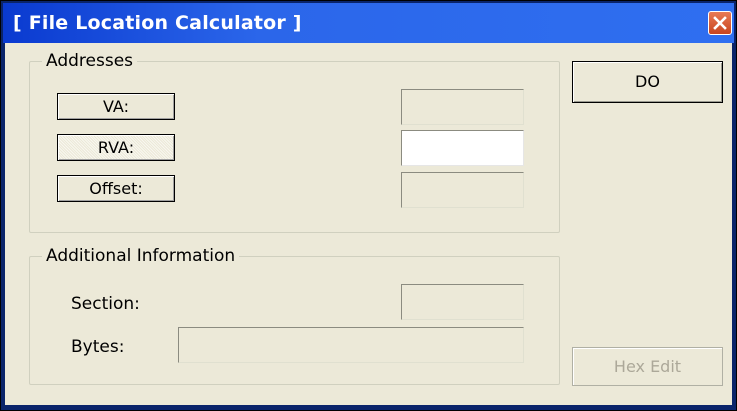  What do you see at coordinates (462, 190) in the screenshot?
I see `offset-input` at bounding box center [462, 190].